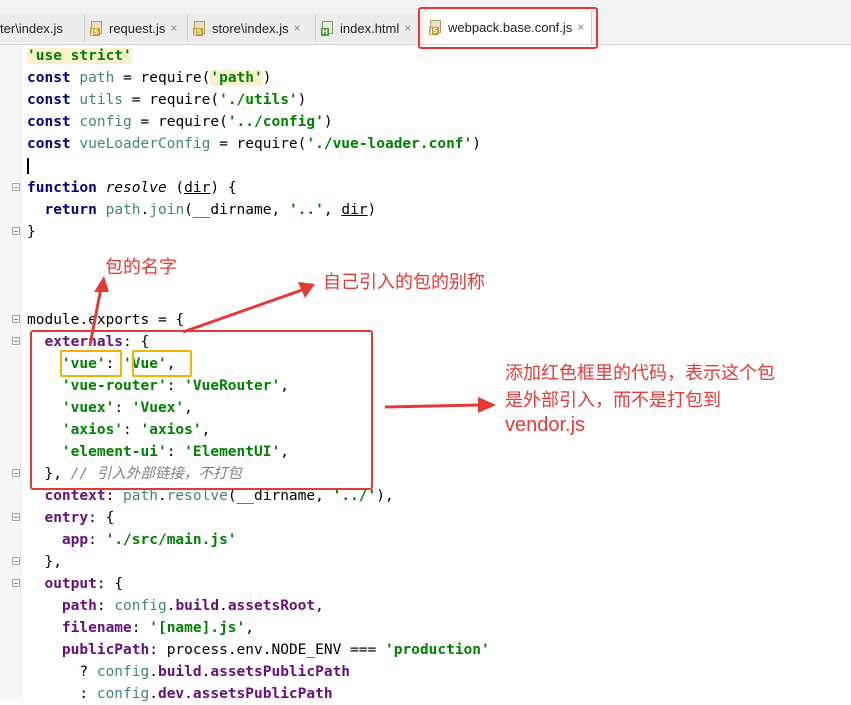 The width and height of the screenshot is (851, 705). What do you see at coordinates (439, 166) in the screenshot?
I see `code-line-caret` at bounding box center [439, 166].